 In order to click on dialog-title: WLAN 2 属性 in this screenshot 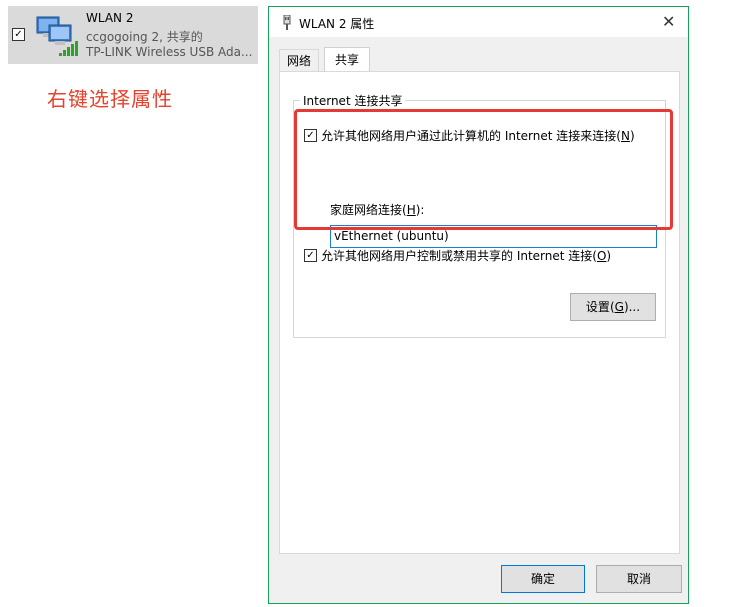, I will do `click(337, 24)`.